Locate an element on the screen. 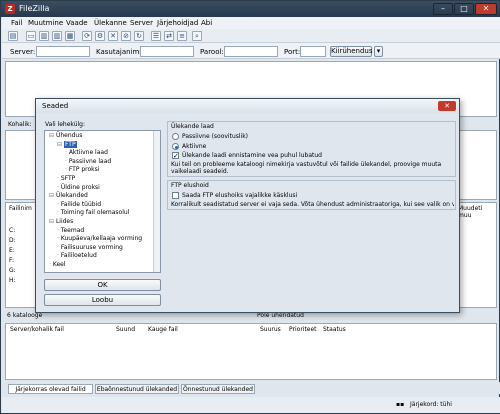 This screenshot has height=414, width=500. tree-scrollbar is located at coordinates (156, 201).